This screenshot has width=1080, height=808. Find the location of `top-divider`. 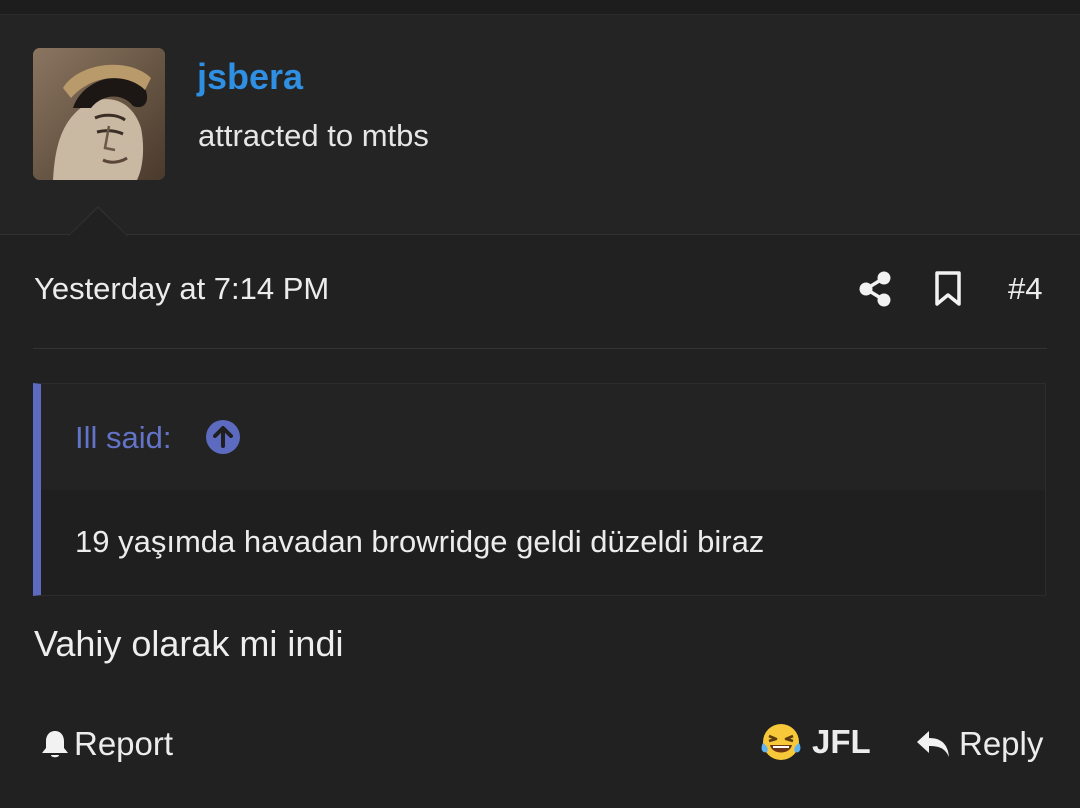

top-divider is located at coordinates (540, 7).